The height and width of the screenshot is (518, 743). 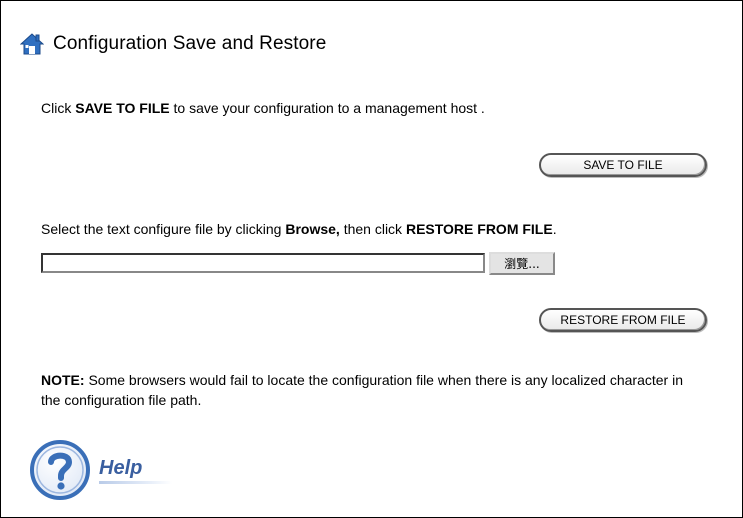 What do you see at coordinates (60, 470) in the screenshot?
I see `help-question-icon` at bounding box center [60, 470].